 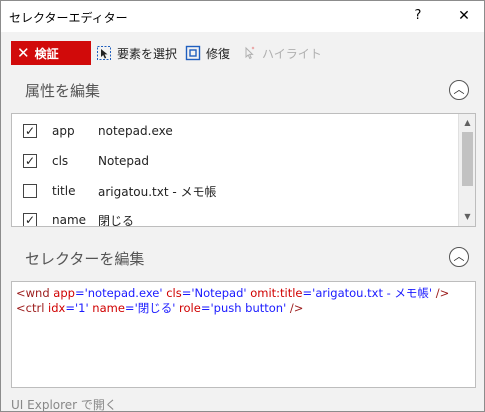 I want to click on list-item: ✓ cls Notepad, so click(x=235, y=161).